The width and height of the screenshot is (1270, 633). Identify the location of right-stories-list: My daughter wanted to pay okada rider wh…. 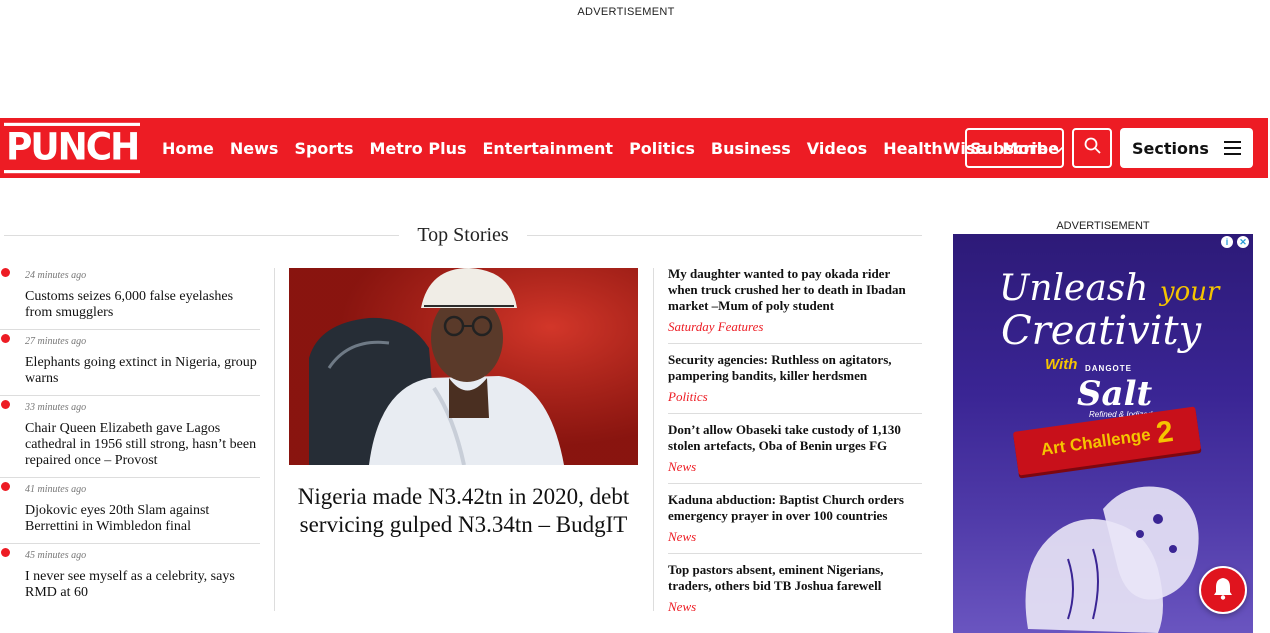
(795, 448).